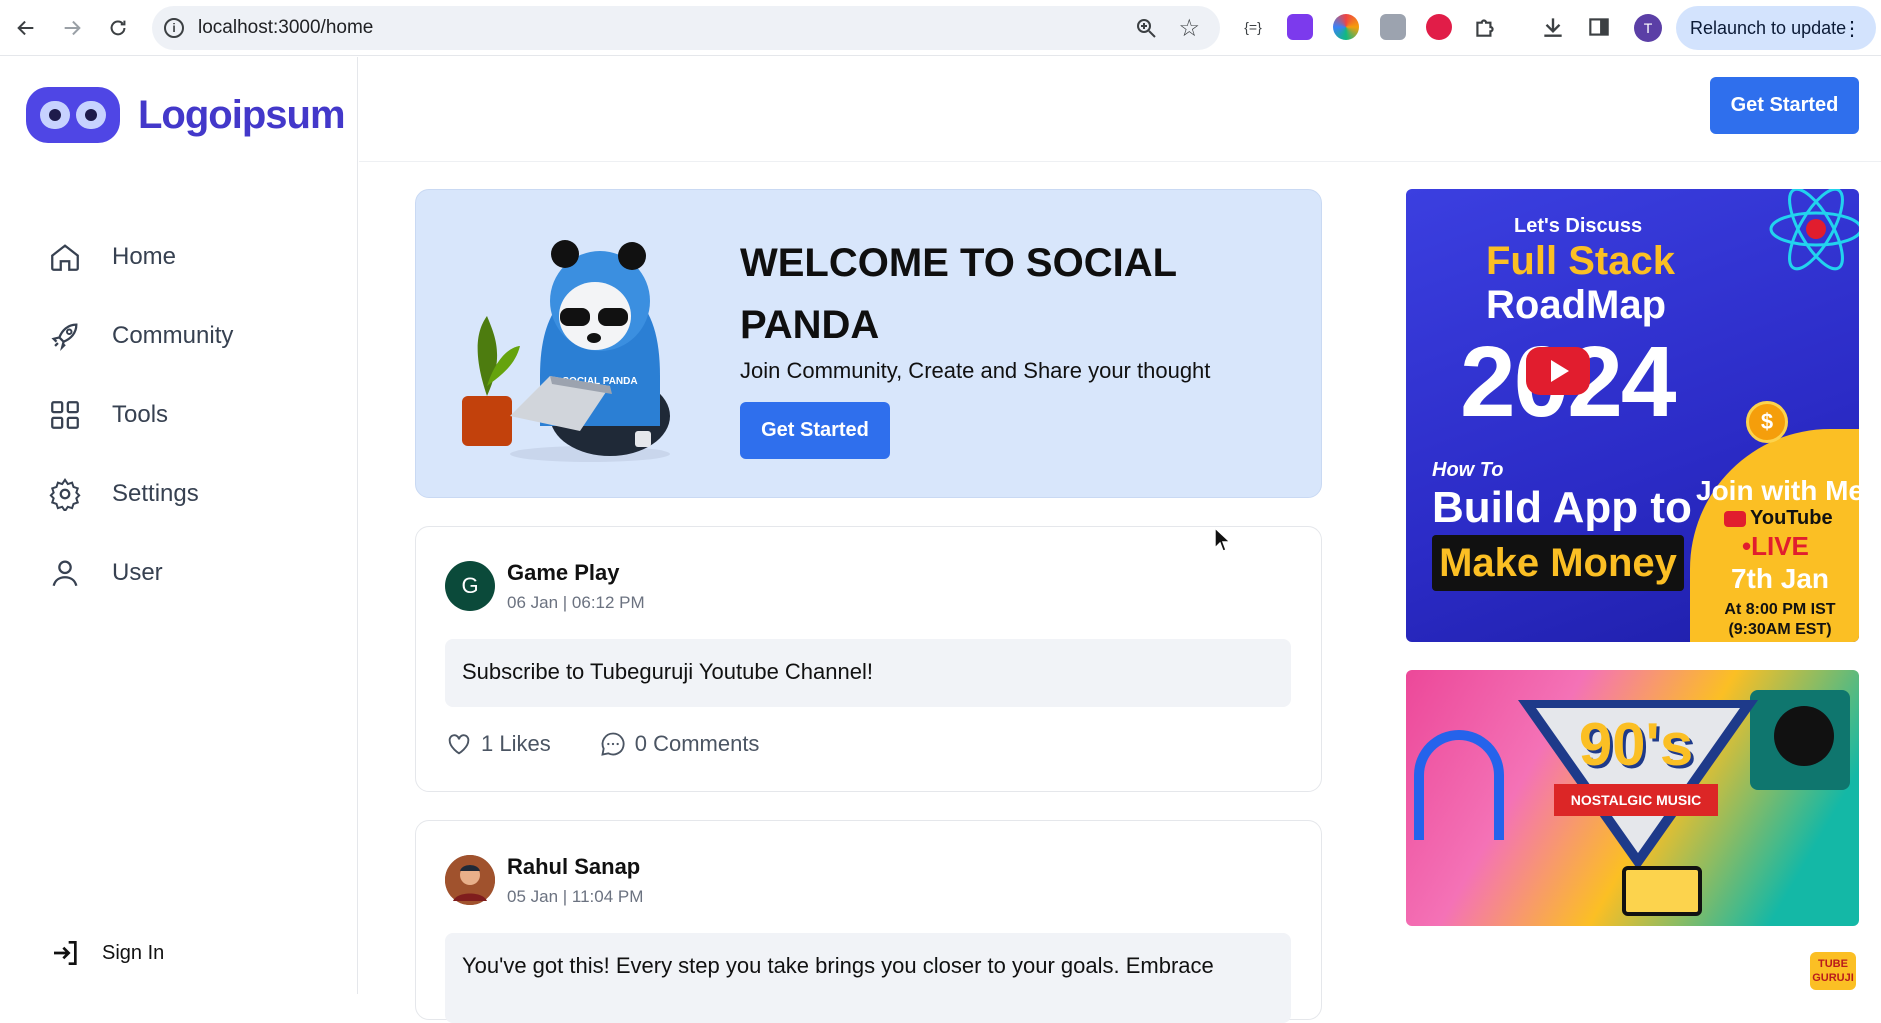  I want to click on avatar, so click(470, 880).